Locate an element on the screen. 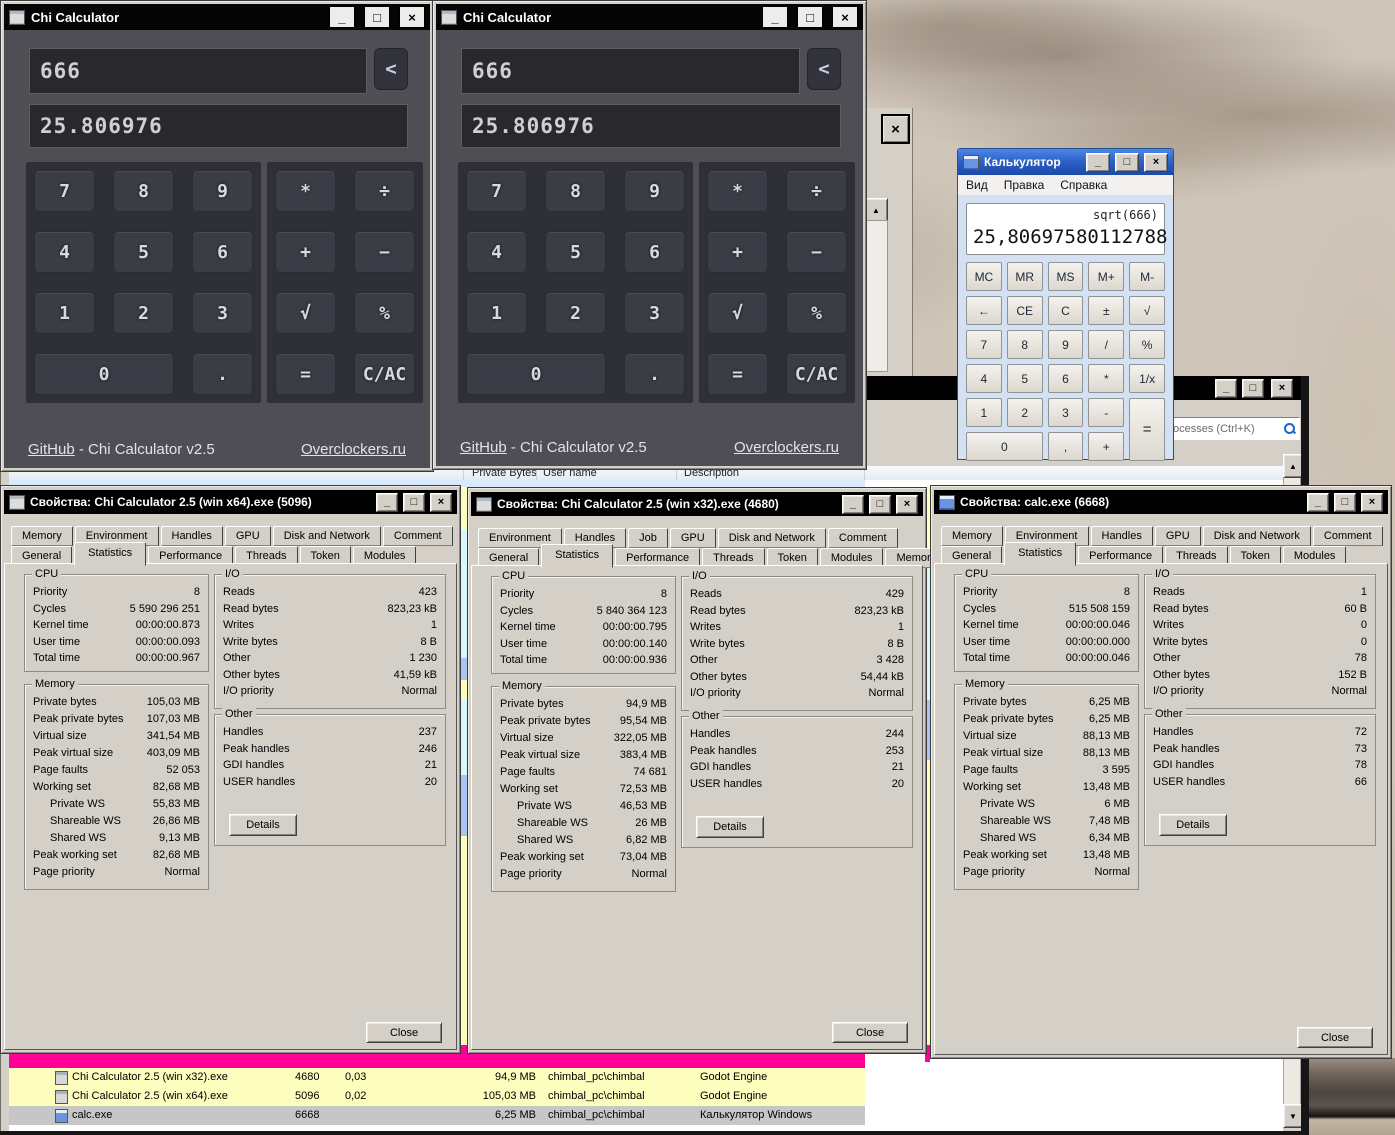 Image resolution: width=1395 pixels, height=1135 pixels. key-backspace: ← is located at coordinates (984, 310).